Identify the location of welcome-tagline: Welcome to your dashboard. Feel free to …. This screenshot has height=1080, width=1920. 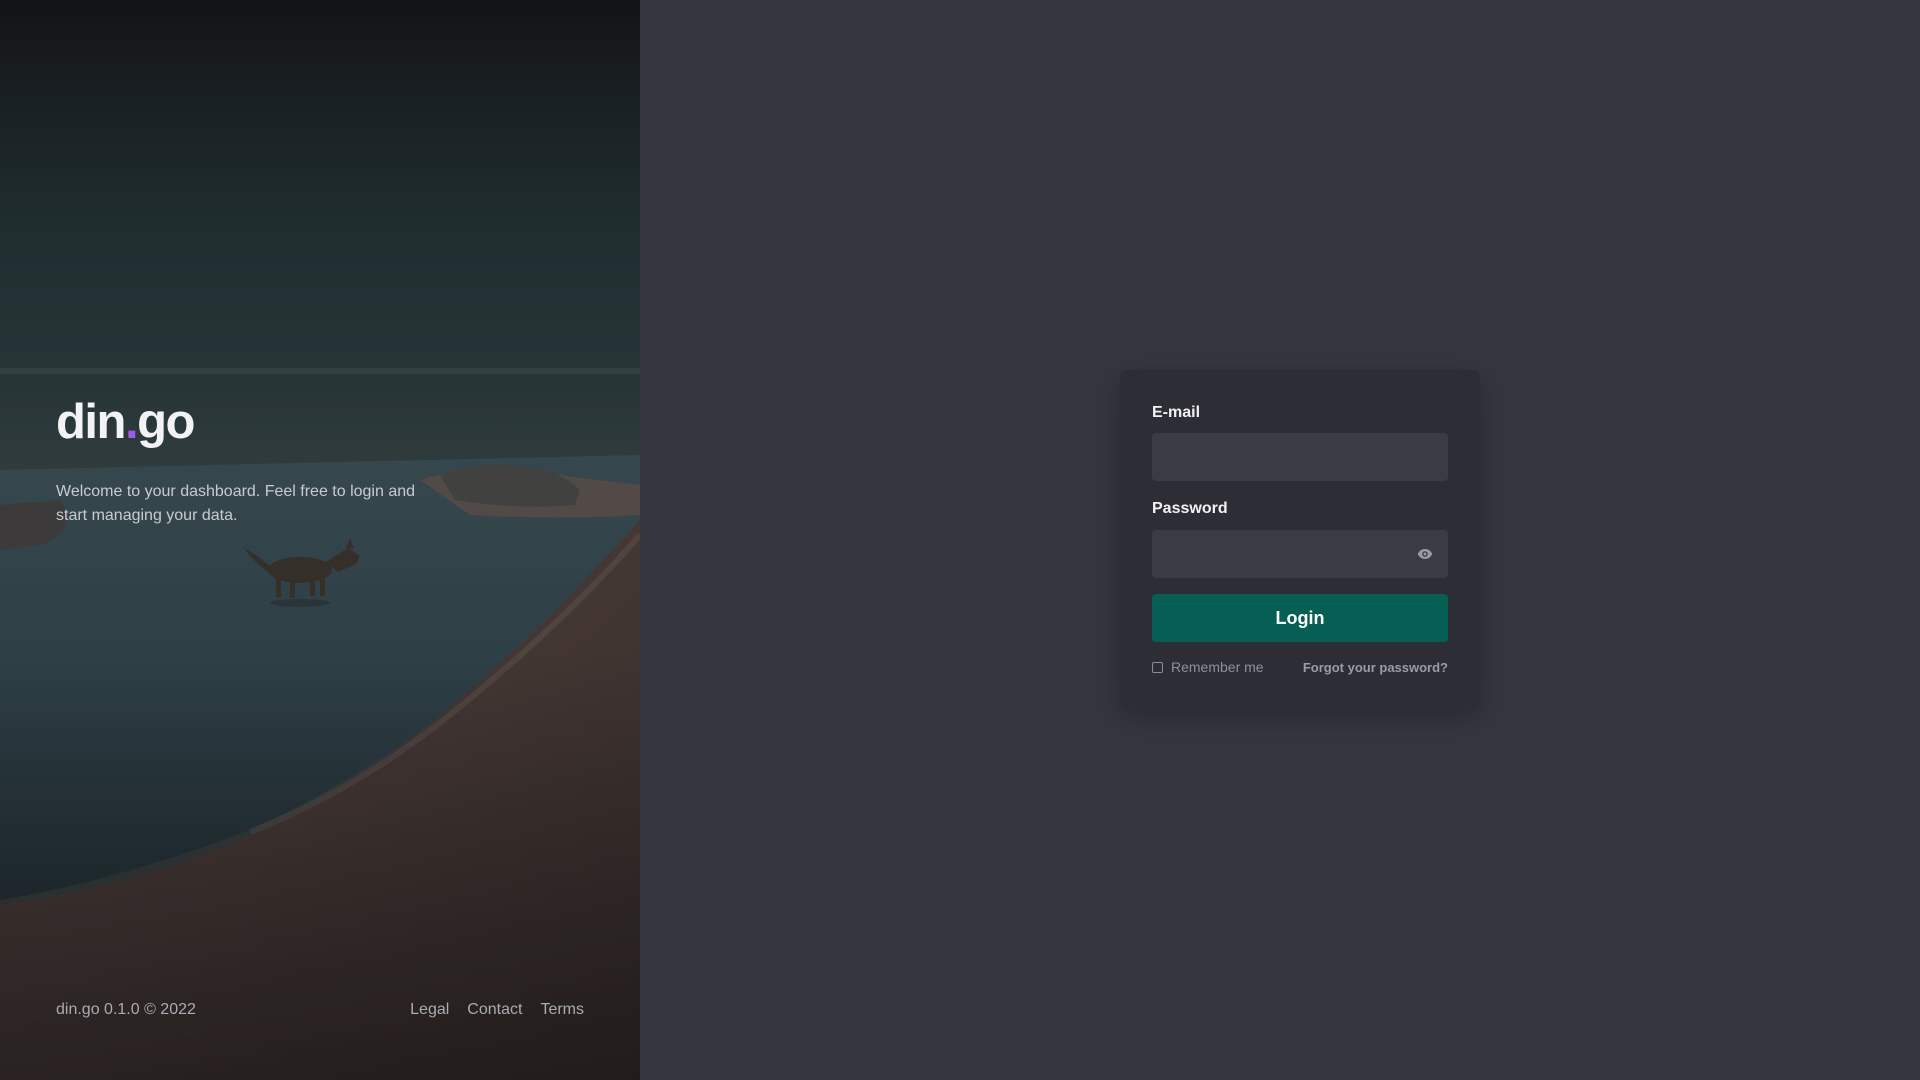
(236, 503).